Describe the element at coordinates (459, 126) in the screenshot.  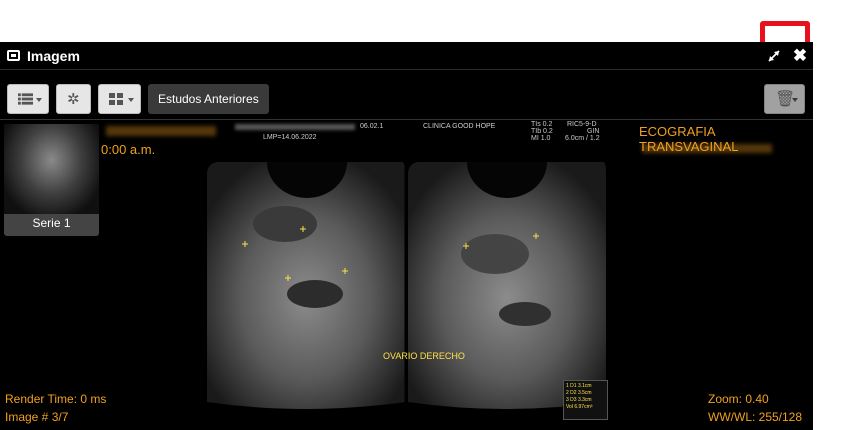
I see `clinic-name: CLINICA GOOD HOPE` at that location.